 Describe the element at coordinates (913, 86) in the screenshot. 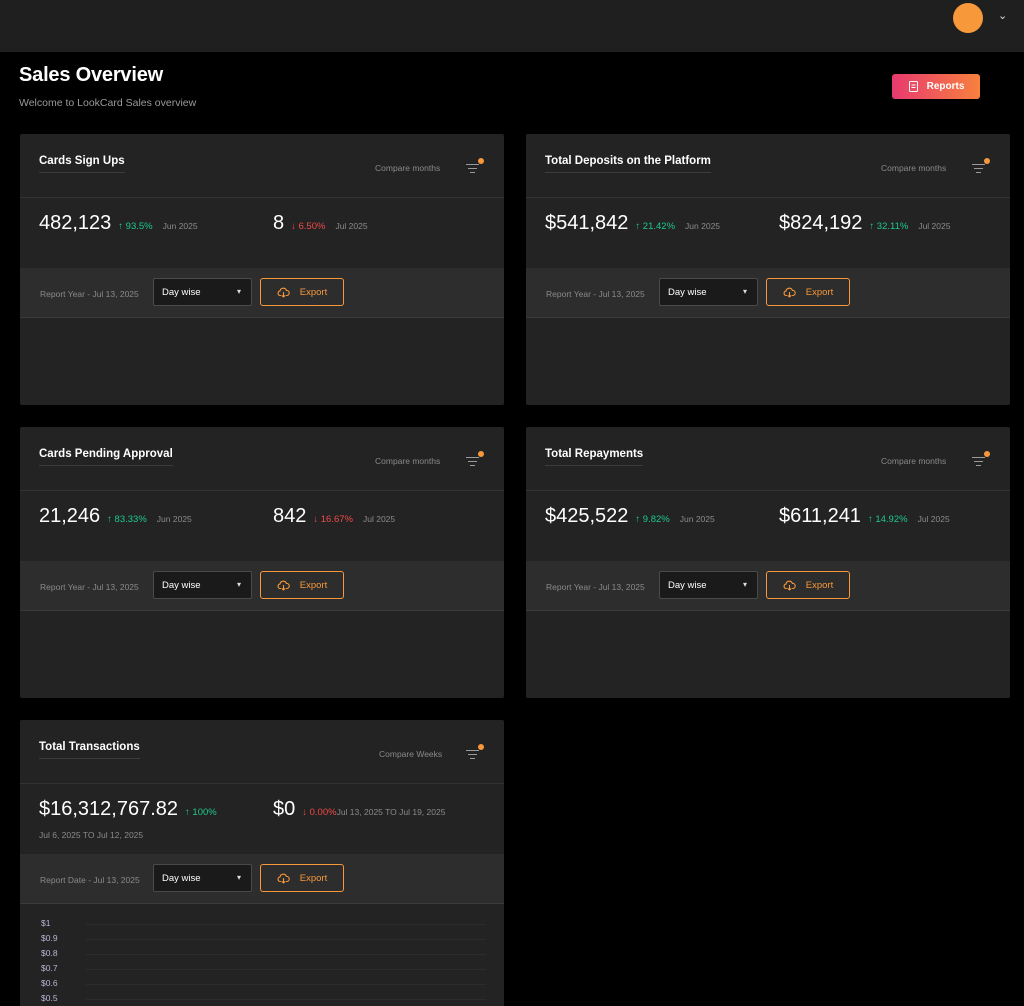

I see `report-icon` at that location.